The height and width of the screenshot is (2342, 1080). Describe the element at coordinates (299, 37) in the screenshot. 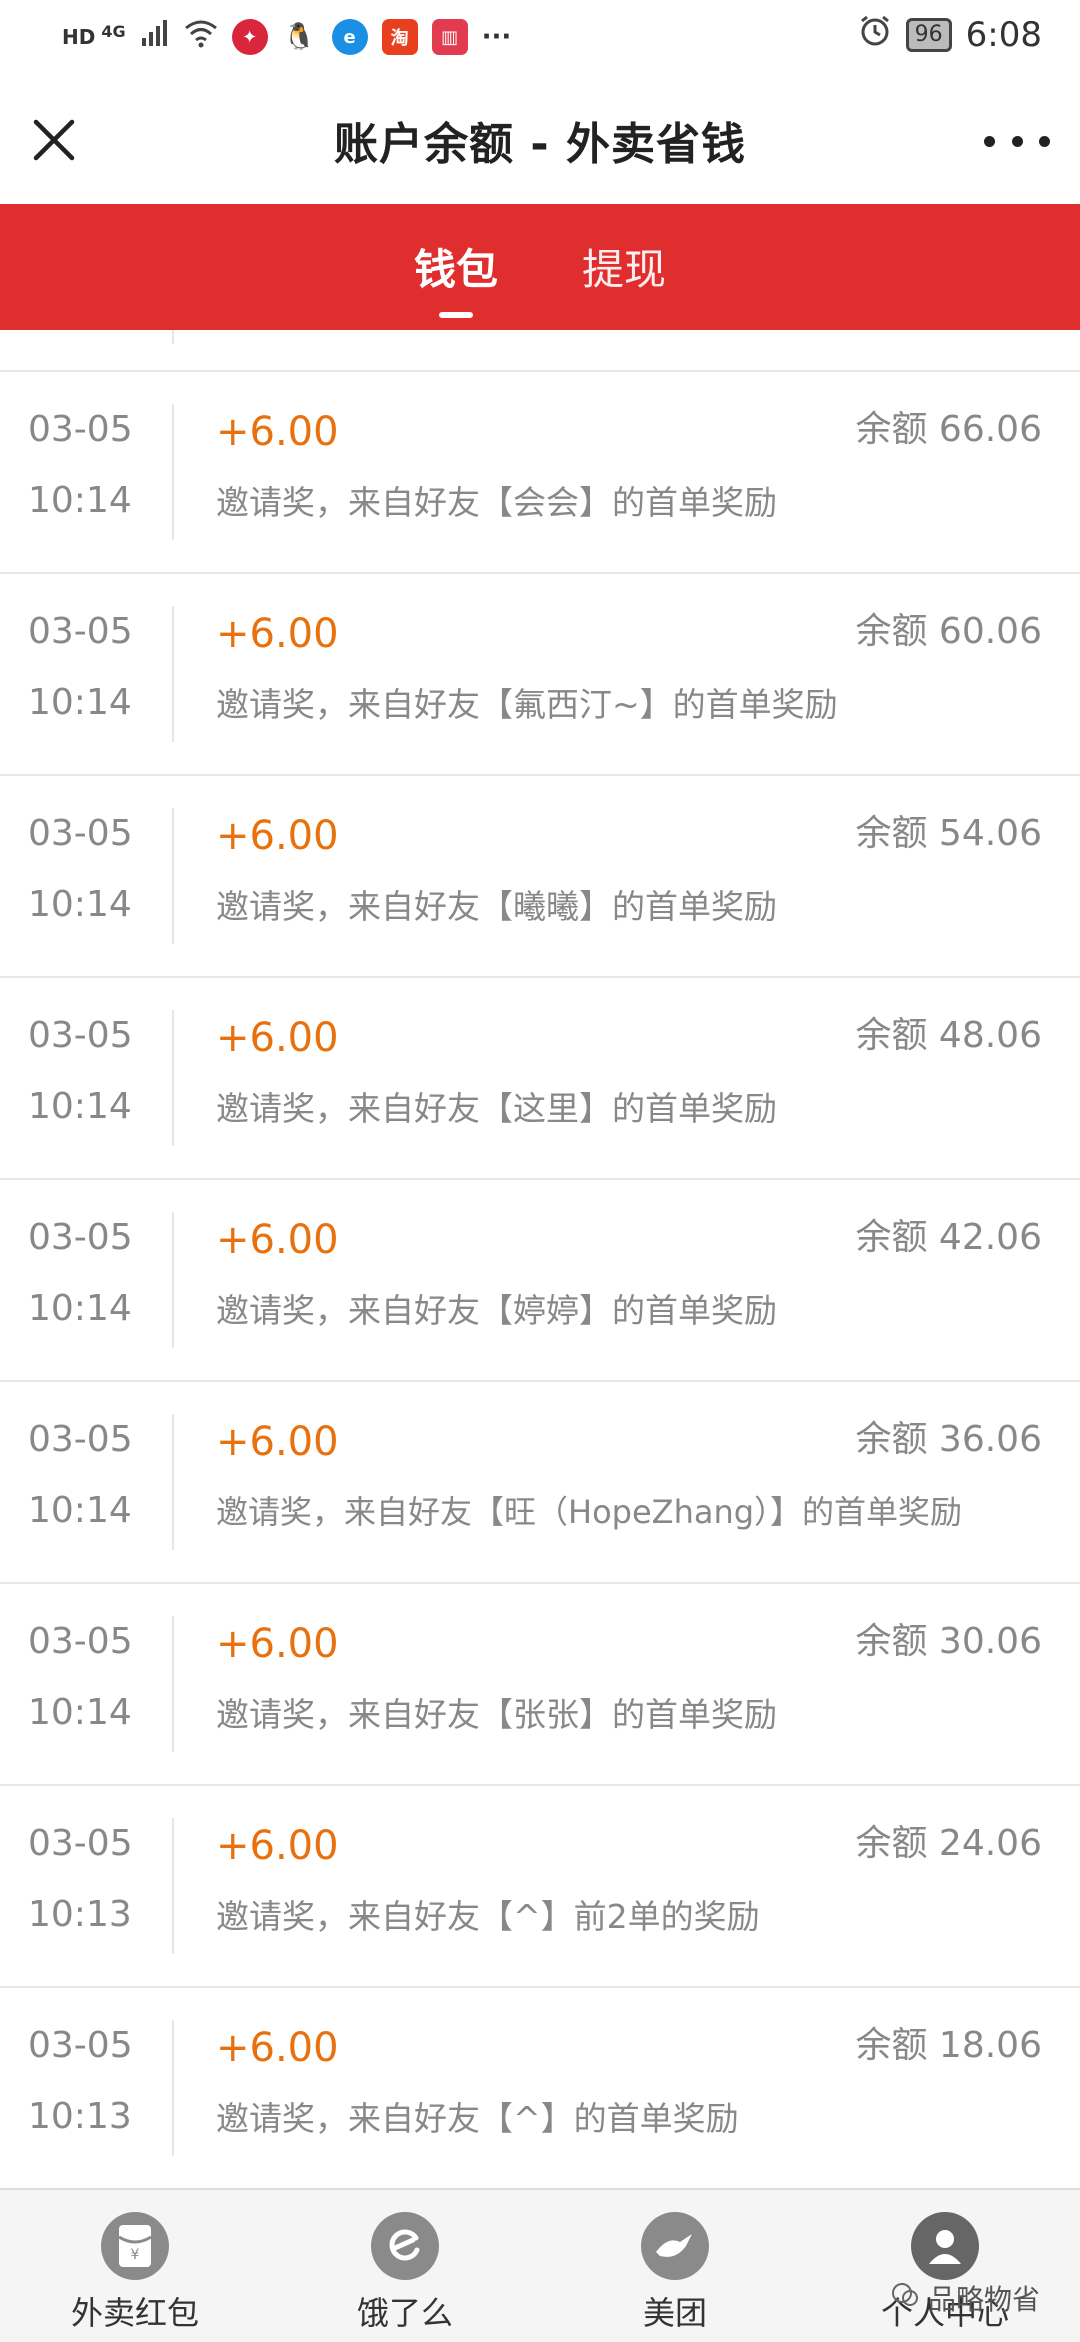

I see `qq-icon: 🐧` at that location.